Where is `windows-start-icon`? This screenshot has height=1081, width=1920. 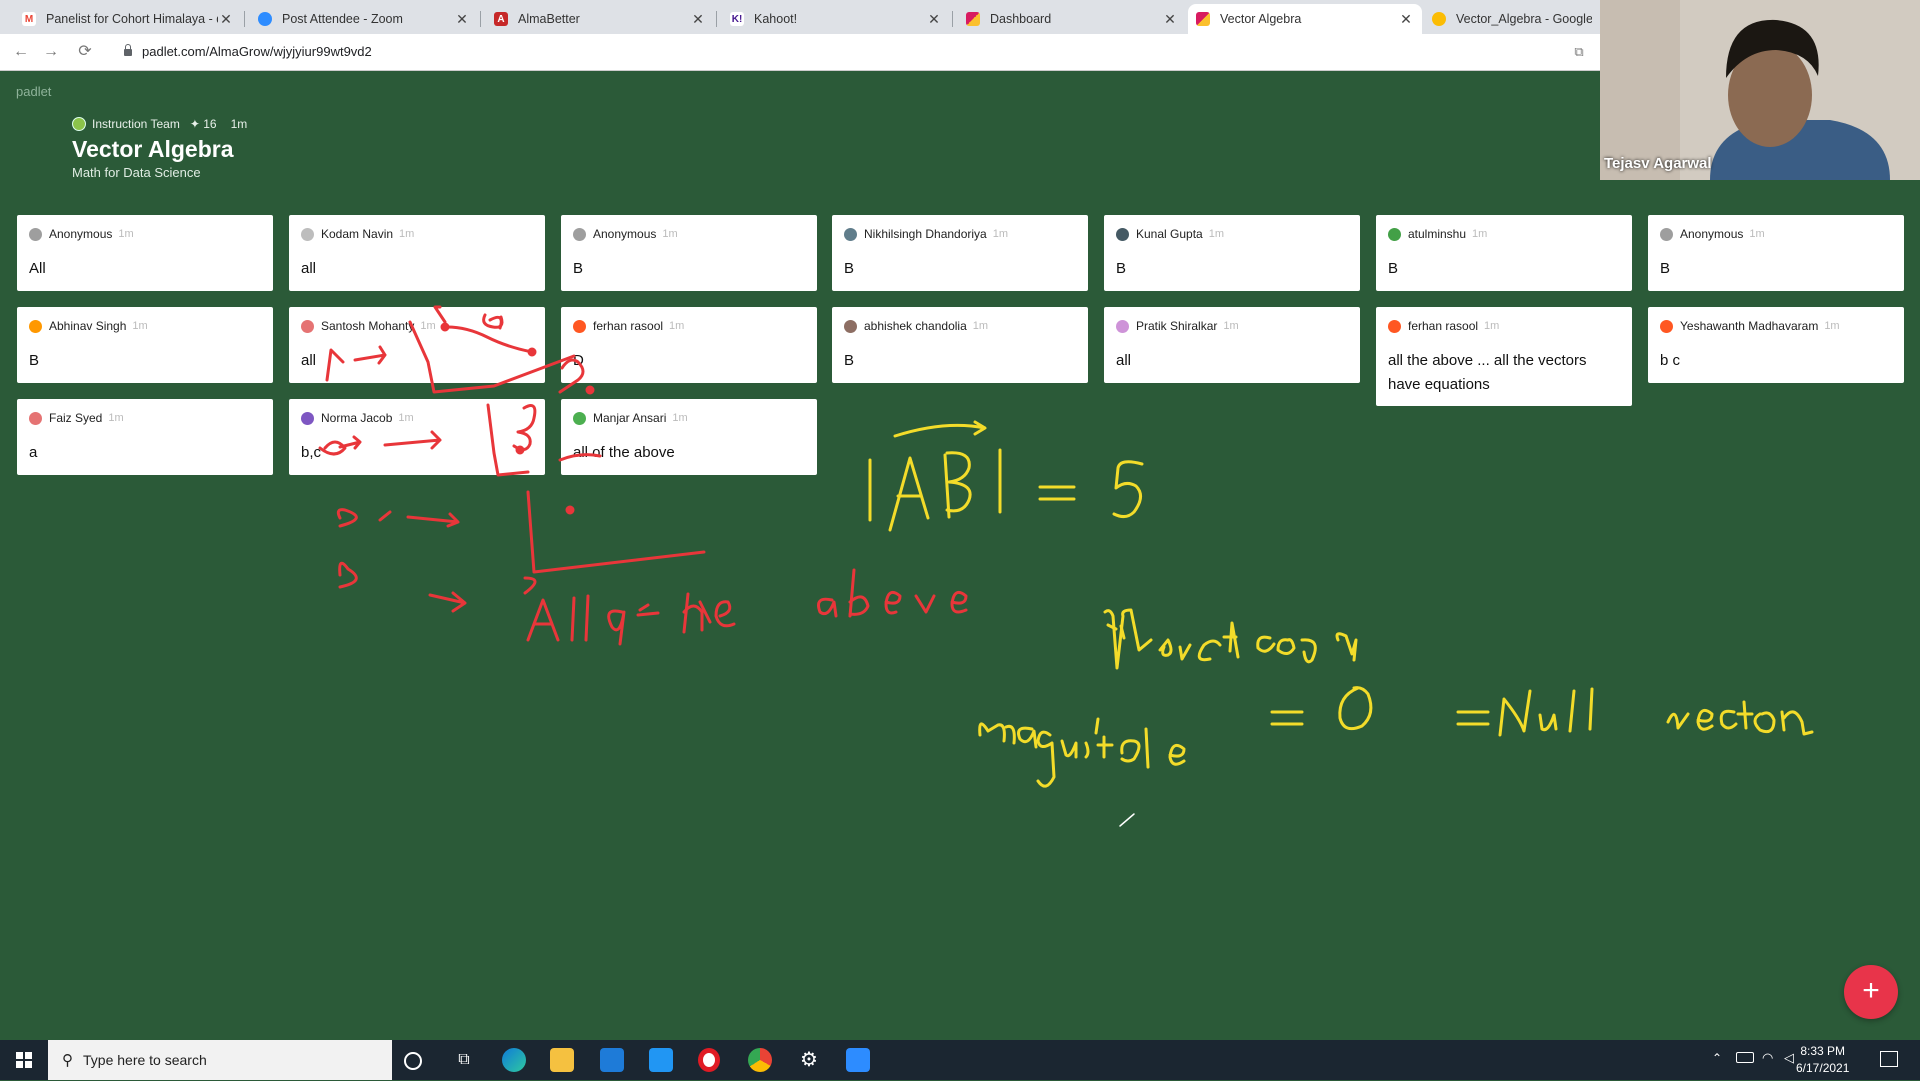
windows-start-icon is located at coordinates (24, 1060).